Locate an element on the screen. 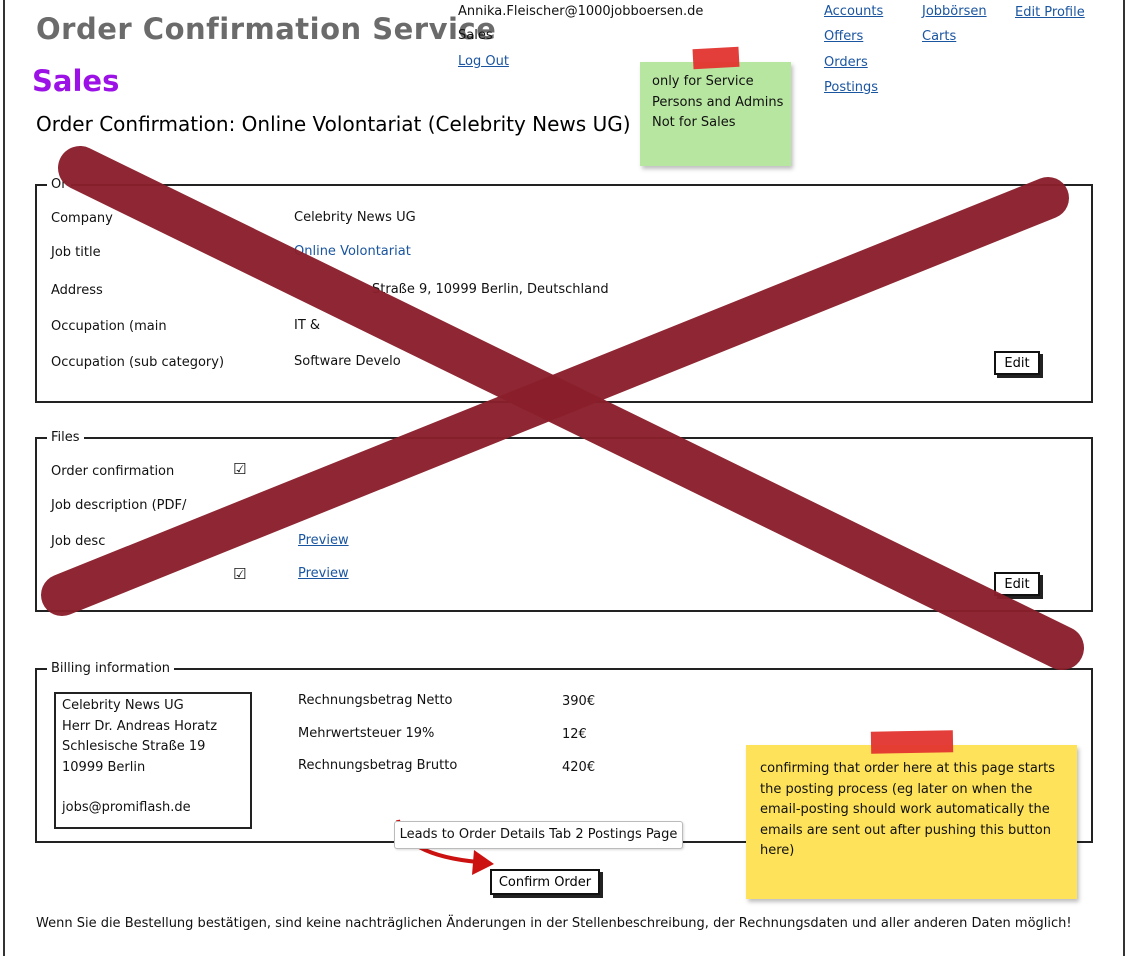 This screenshot has width=1129, height=956. note-line: only for Service is located at coordinates (703, 81).